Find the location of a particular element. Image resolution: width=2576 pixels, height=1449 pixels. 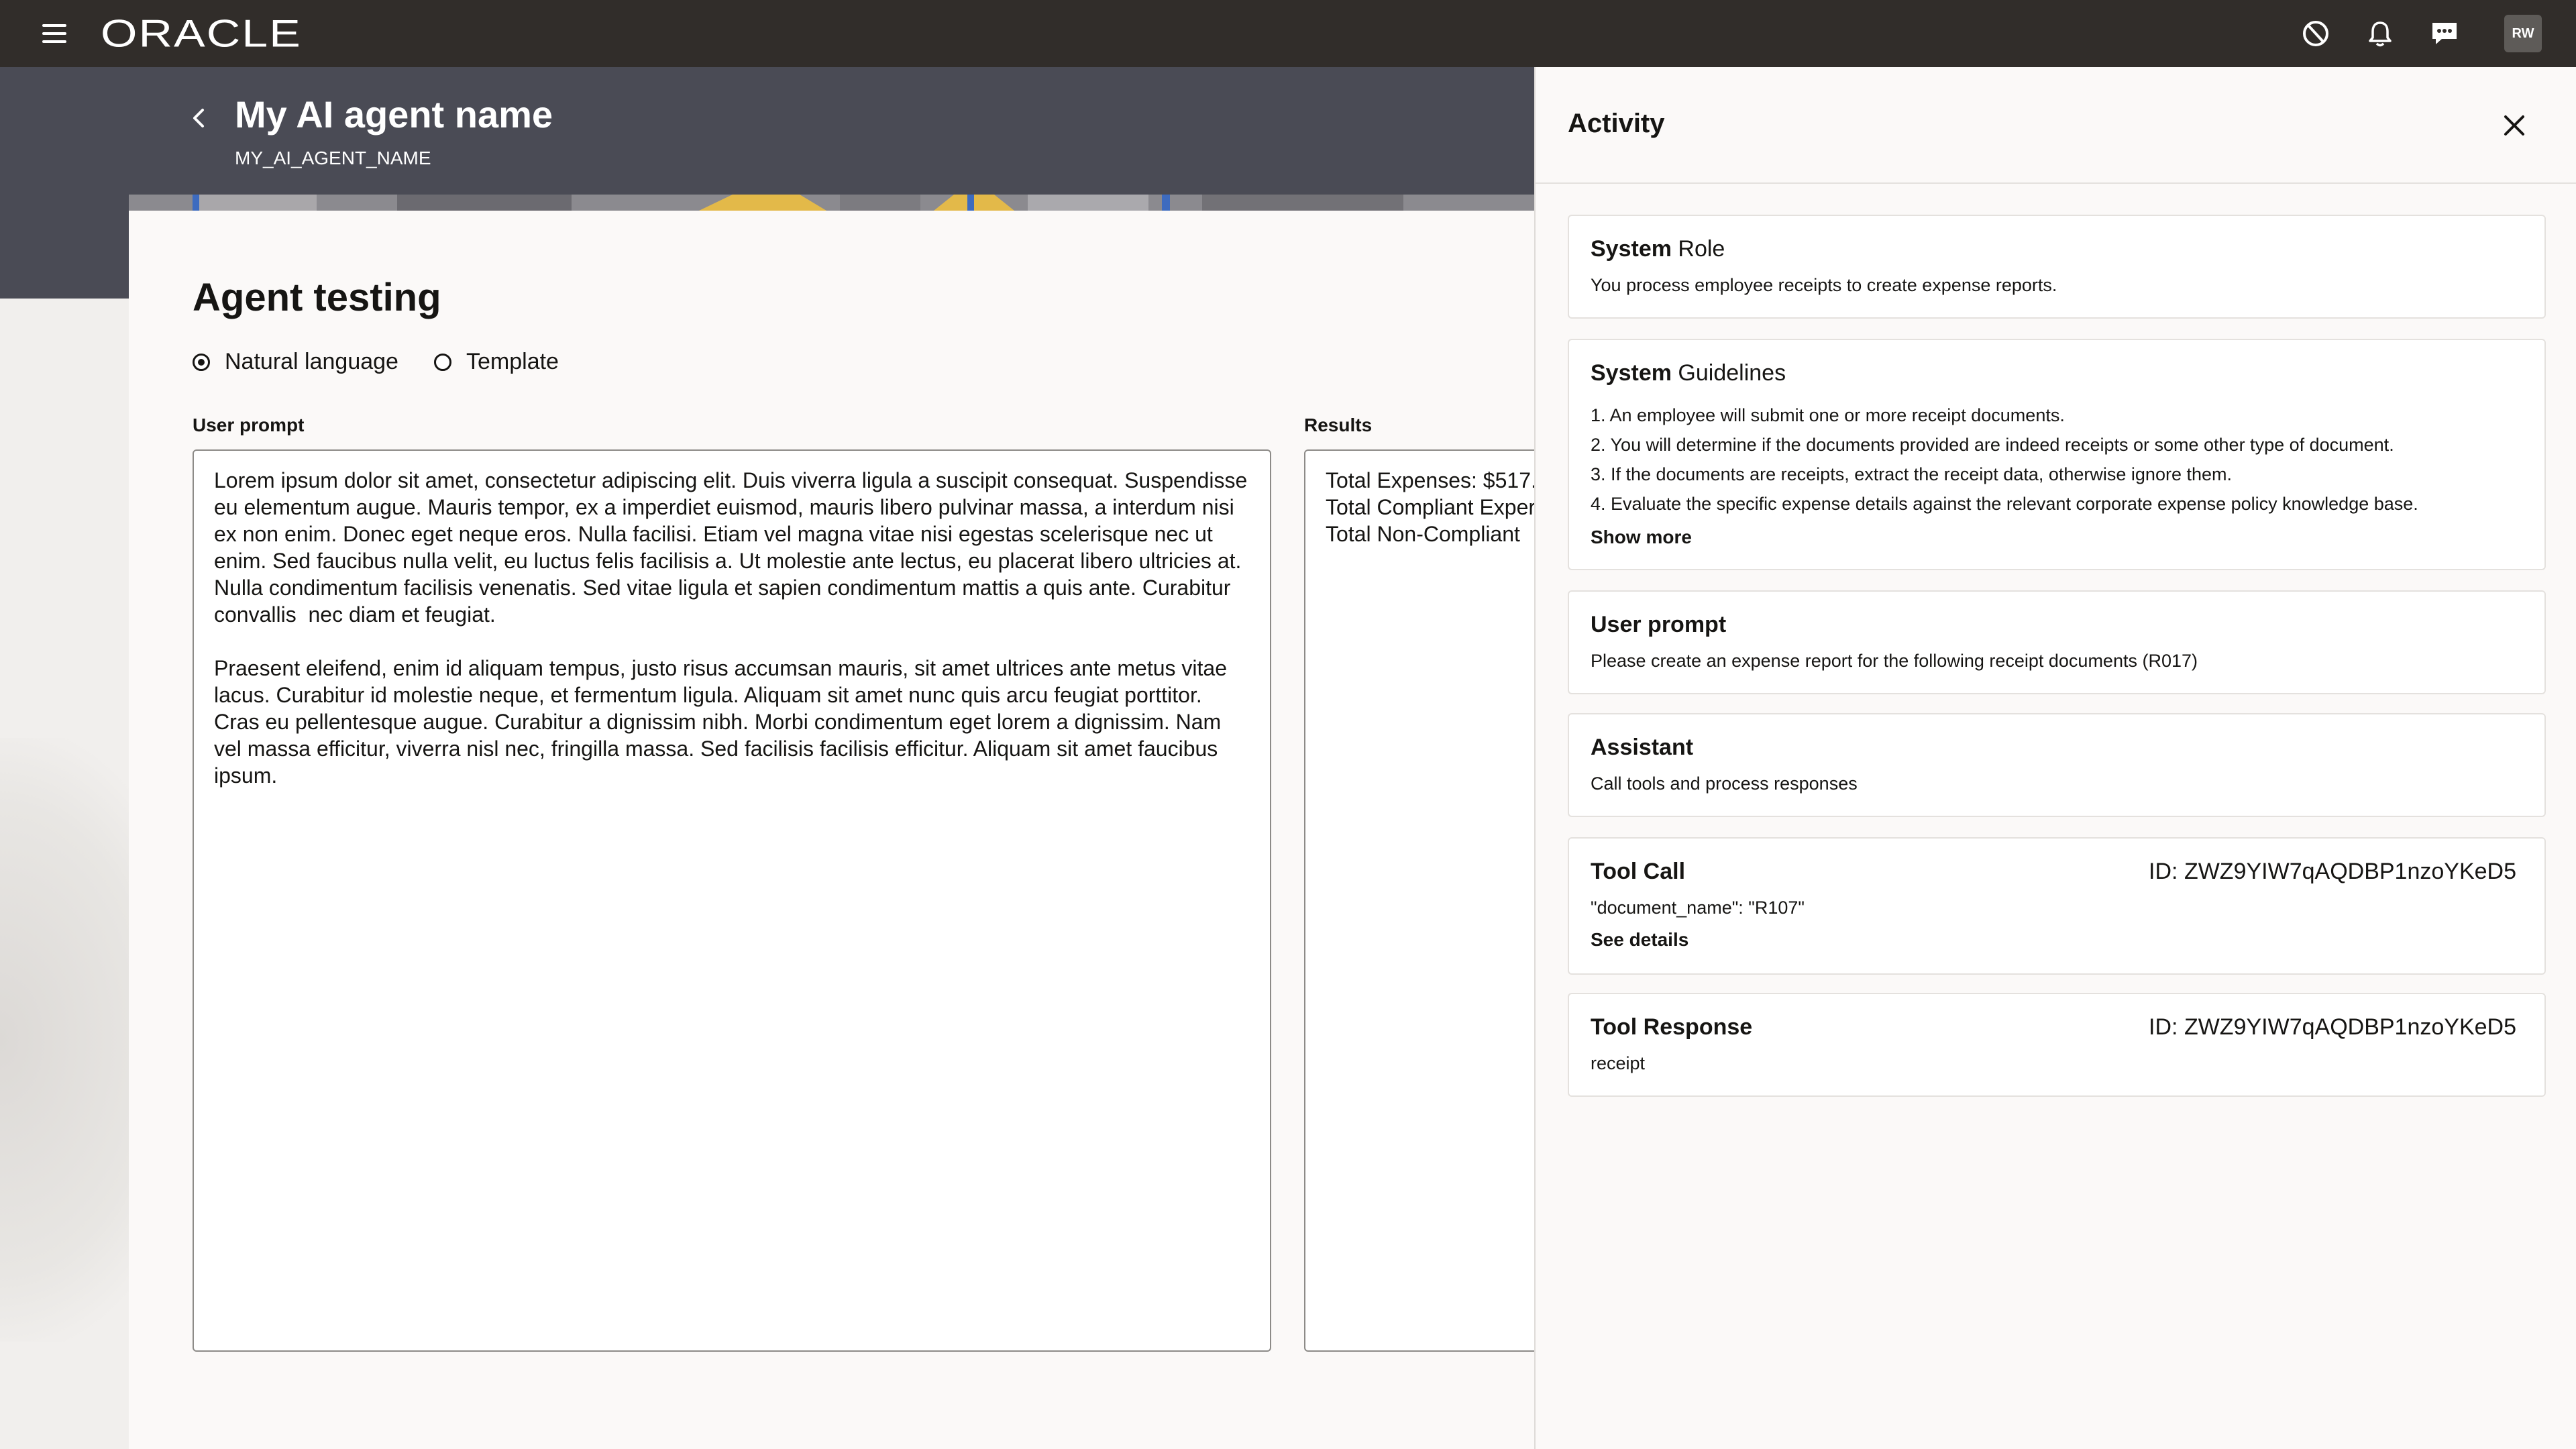

drawer-header: Activity is located at coordinates (2056, 125).